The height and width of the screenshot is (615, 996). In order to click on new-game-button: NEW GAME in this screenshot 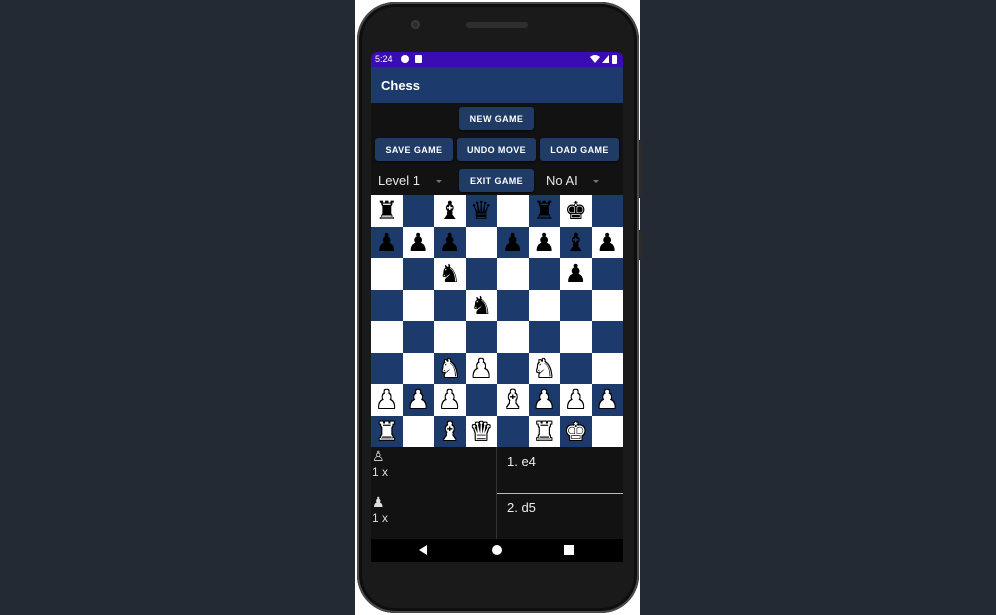, I will do `click(496, 118)`.